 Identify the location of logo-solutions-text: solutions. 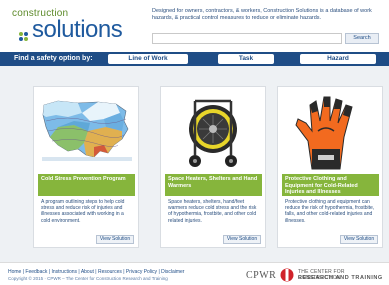
(77, 29).